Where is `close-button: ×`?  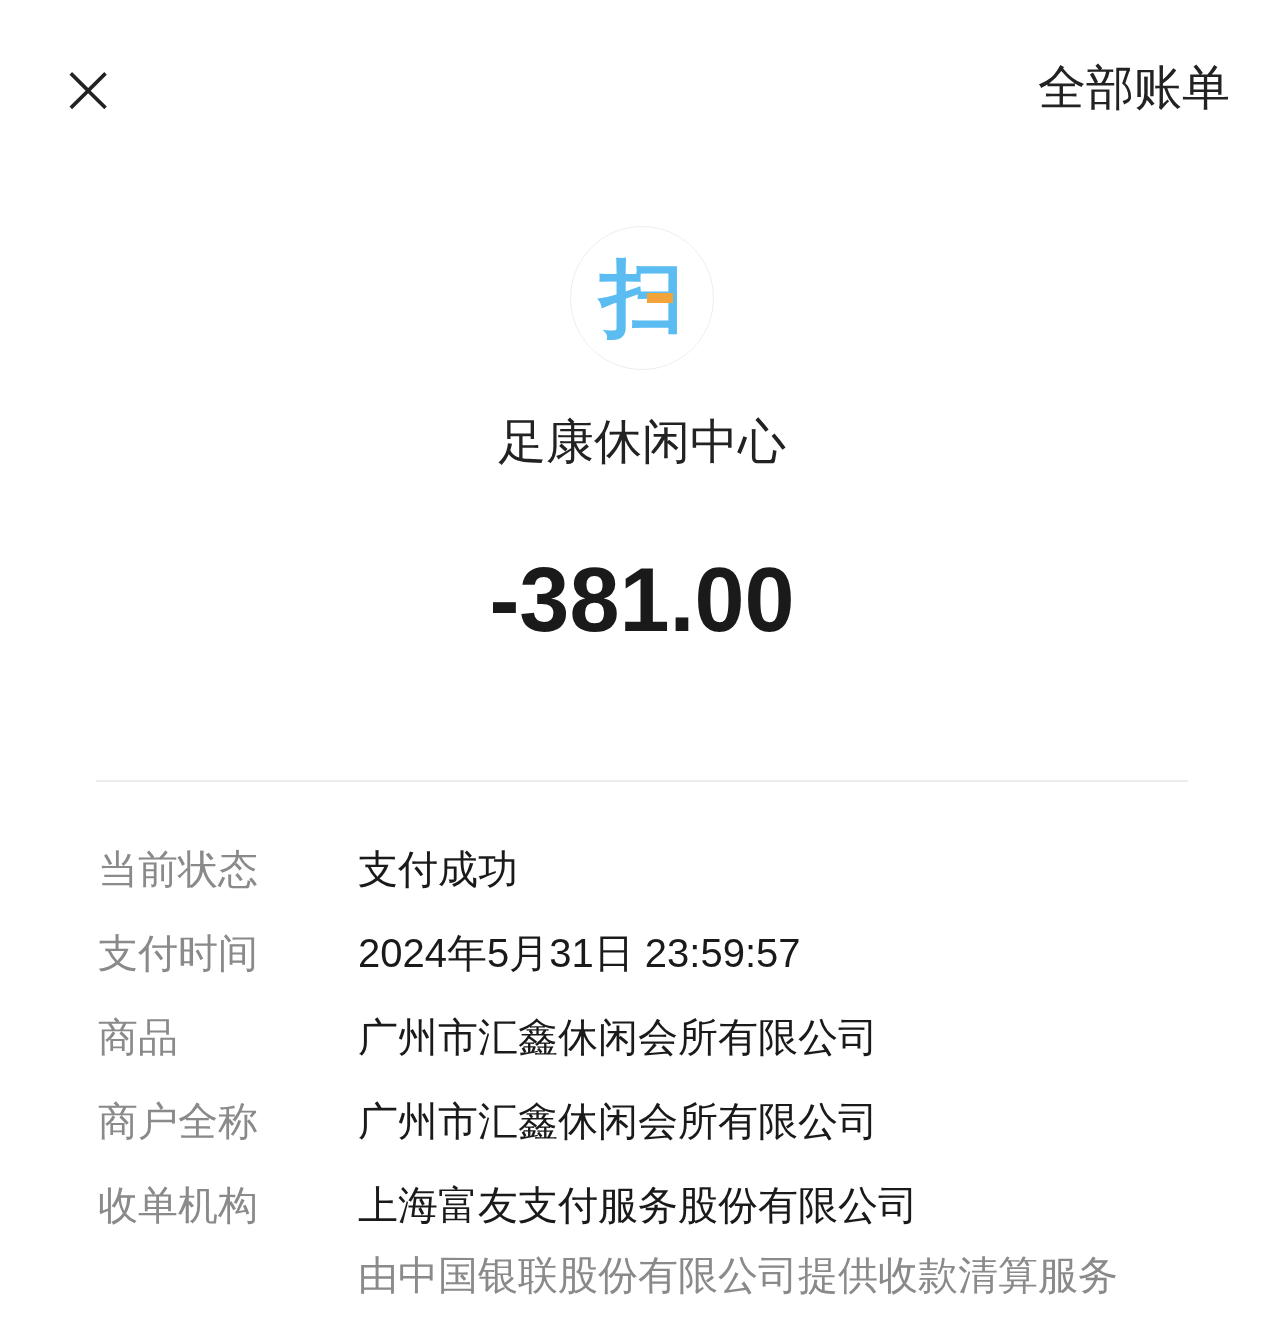
close-button: × is located at coordinates (88, 88).